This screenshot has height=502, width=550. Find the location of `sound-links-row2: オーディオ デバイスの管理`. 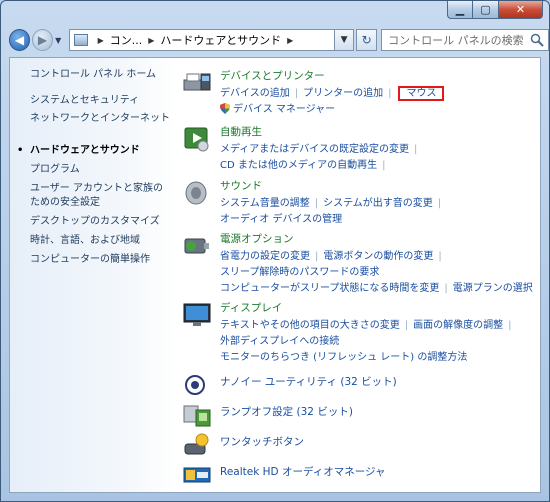

sound-links-row2: オーディオ デバイスの管理 is located at coordinates (281, 217).